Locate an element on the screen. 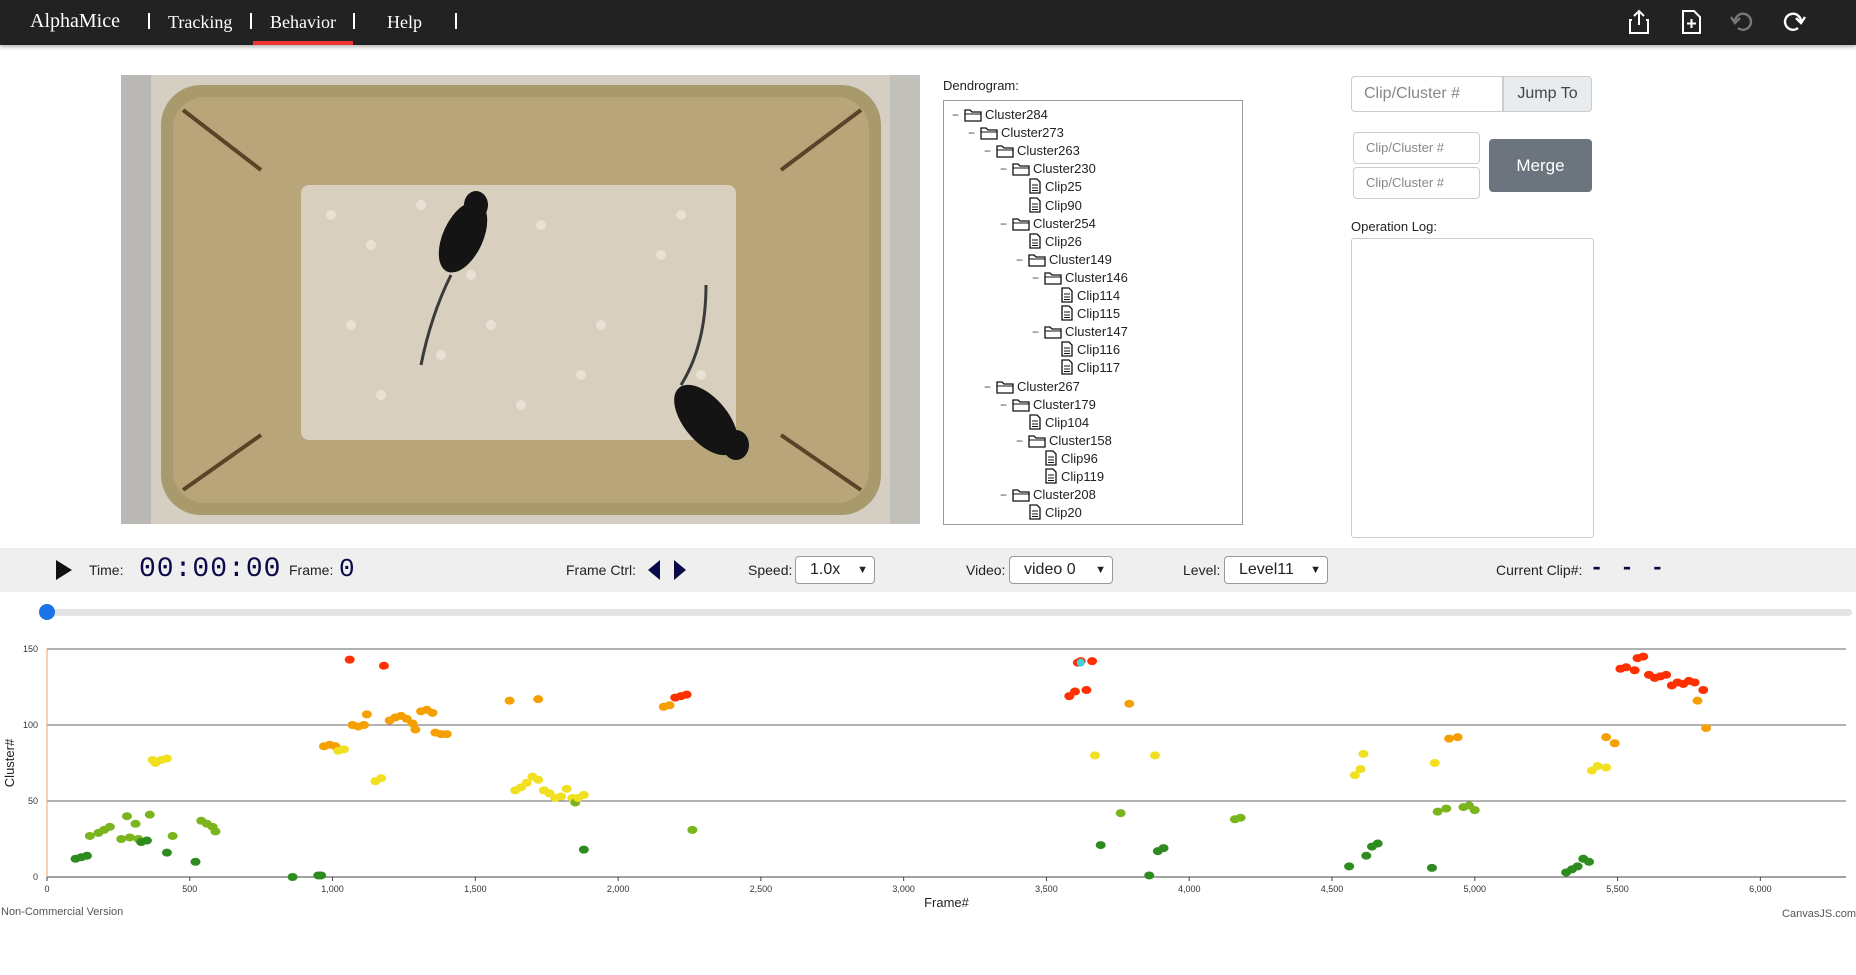 The image size is (1856, 975). tree-node-clip: Clip25 is located at coordinates (1055, 187).